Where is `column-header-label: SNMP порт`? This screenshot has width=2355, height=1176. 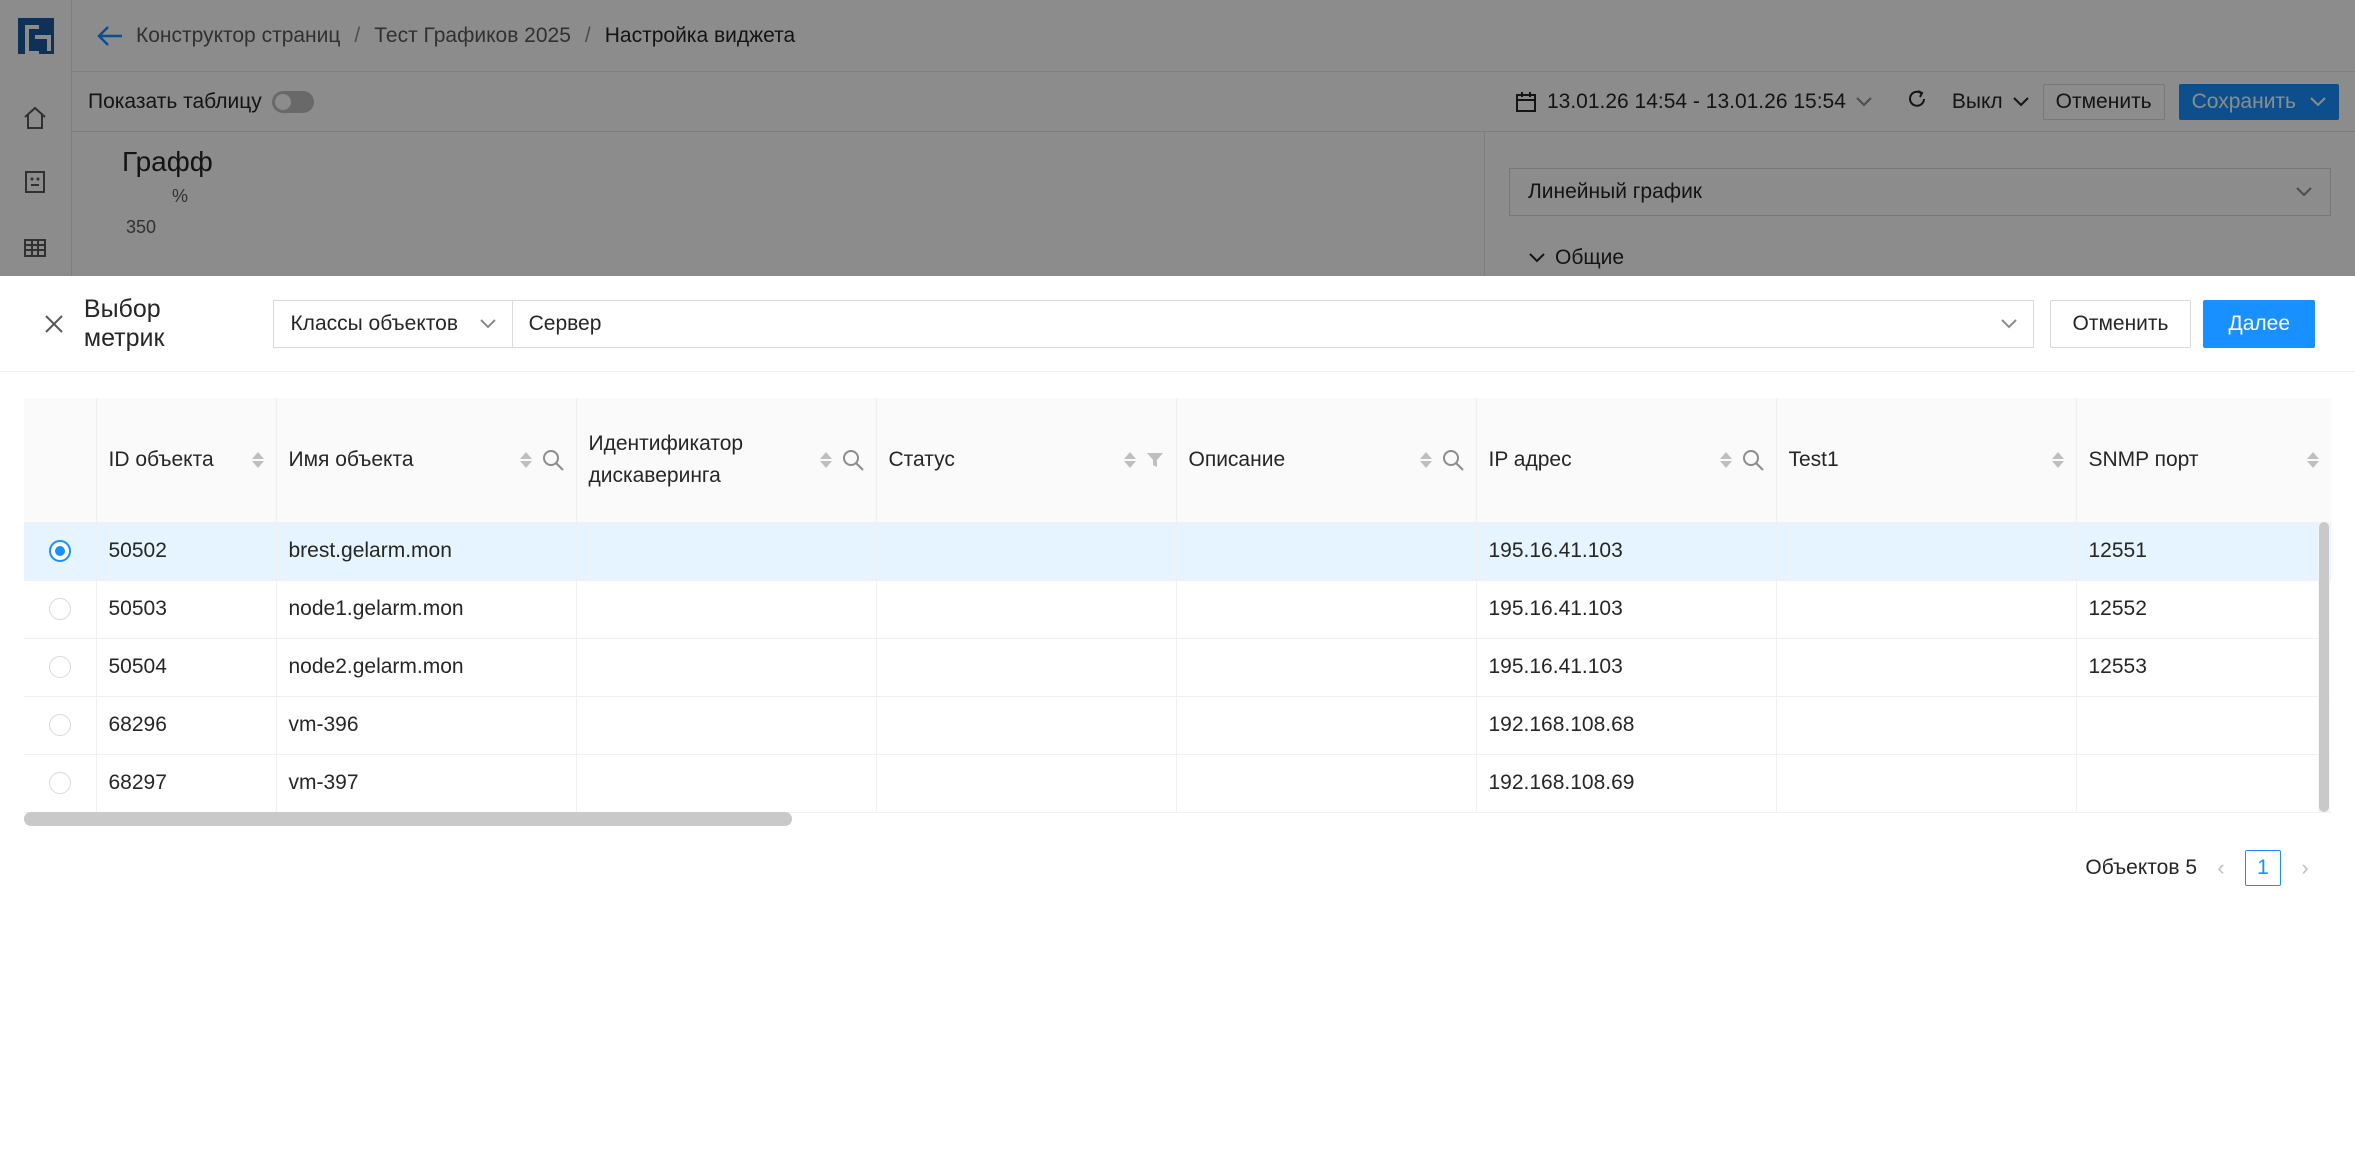 column-header-label: SNMP порт is located at coordinates (2143, 459).